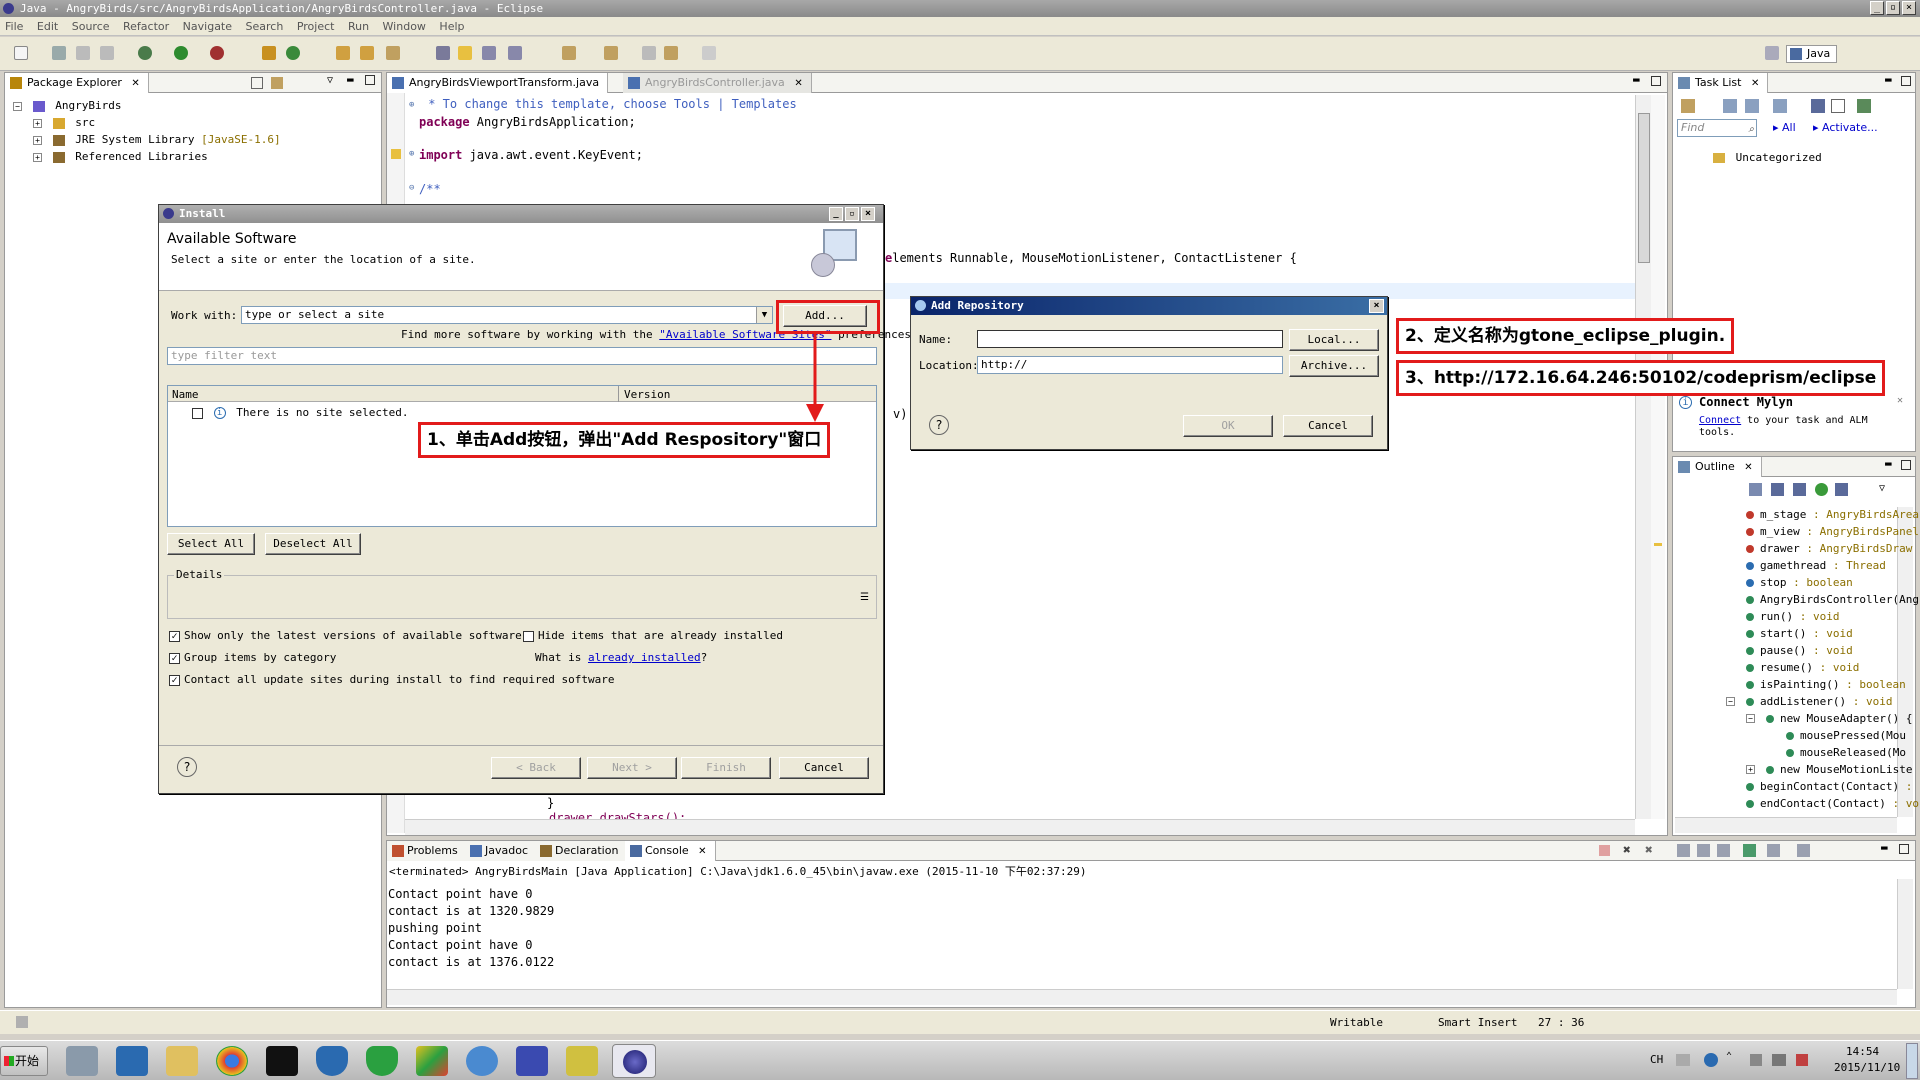  What do you see at coordinates (1750, 769) in the screenshot?
I see `expand-icon: +` at bounding box center [1750, 769].